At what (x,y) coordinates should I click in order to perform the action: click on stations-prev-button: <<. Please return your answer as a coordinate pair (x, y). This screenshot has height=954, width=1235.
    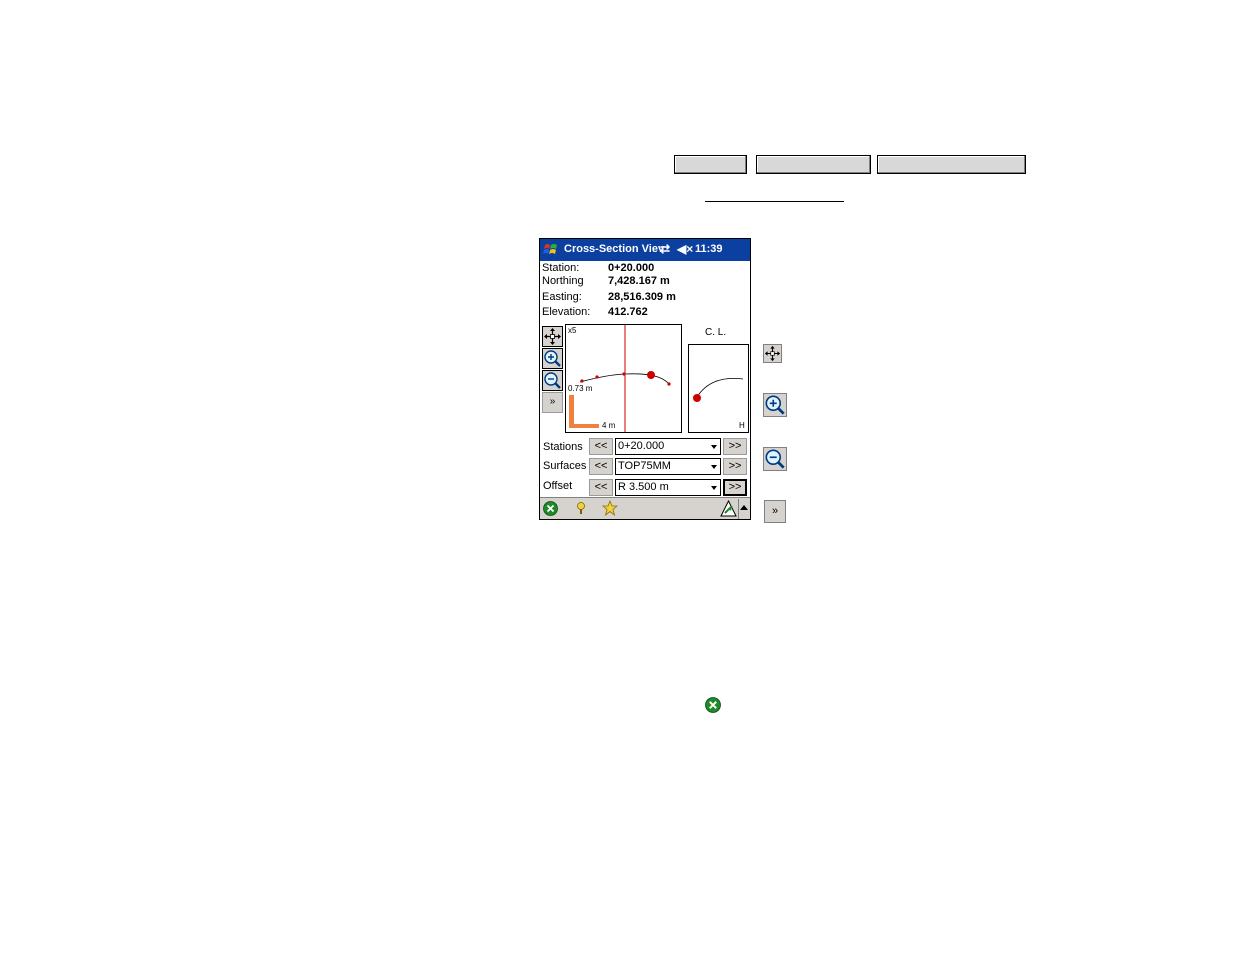
    Looking at the image, I should click on (601, 446).